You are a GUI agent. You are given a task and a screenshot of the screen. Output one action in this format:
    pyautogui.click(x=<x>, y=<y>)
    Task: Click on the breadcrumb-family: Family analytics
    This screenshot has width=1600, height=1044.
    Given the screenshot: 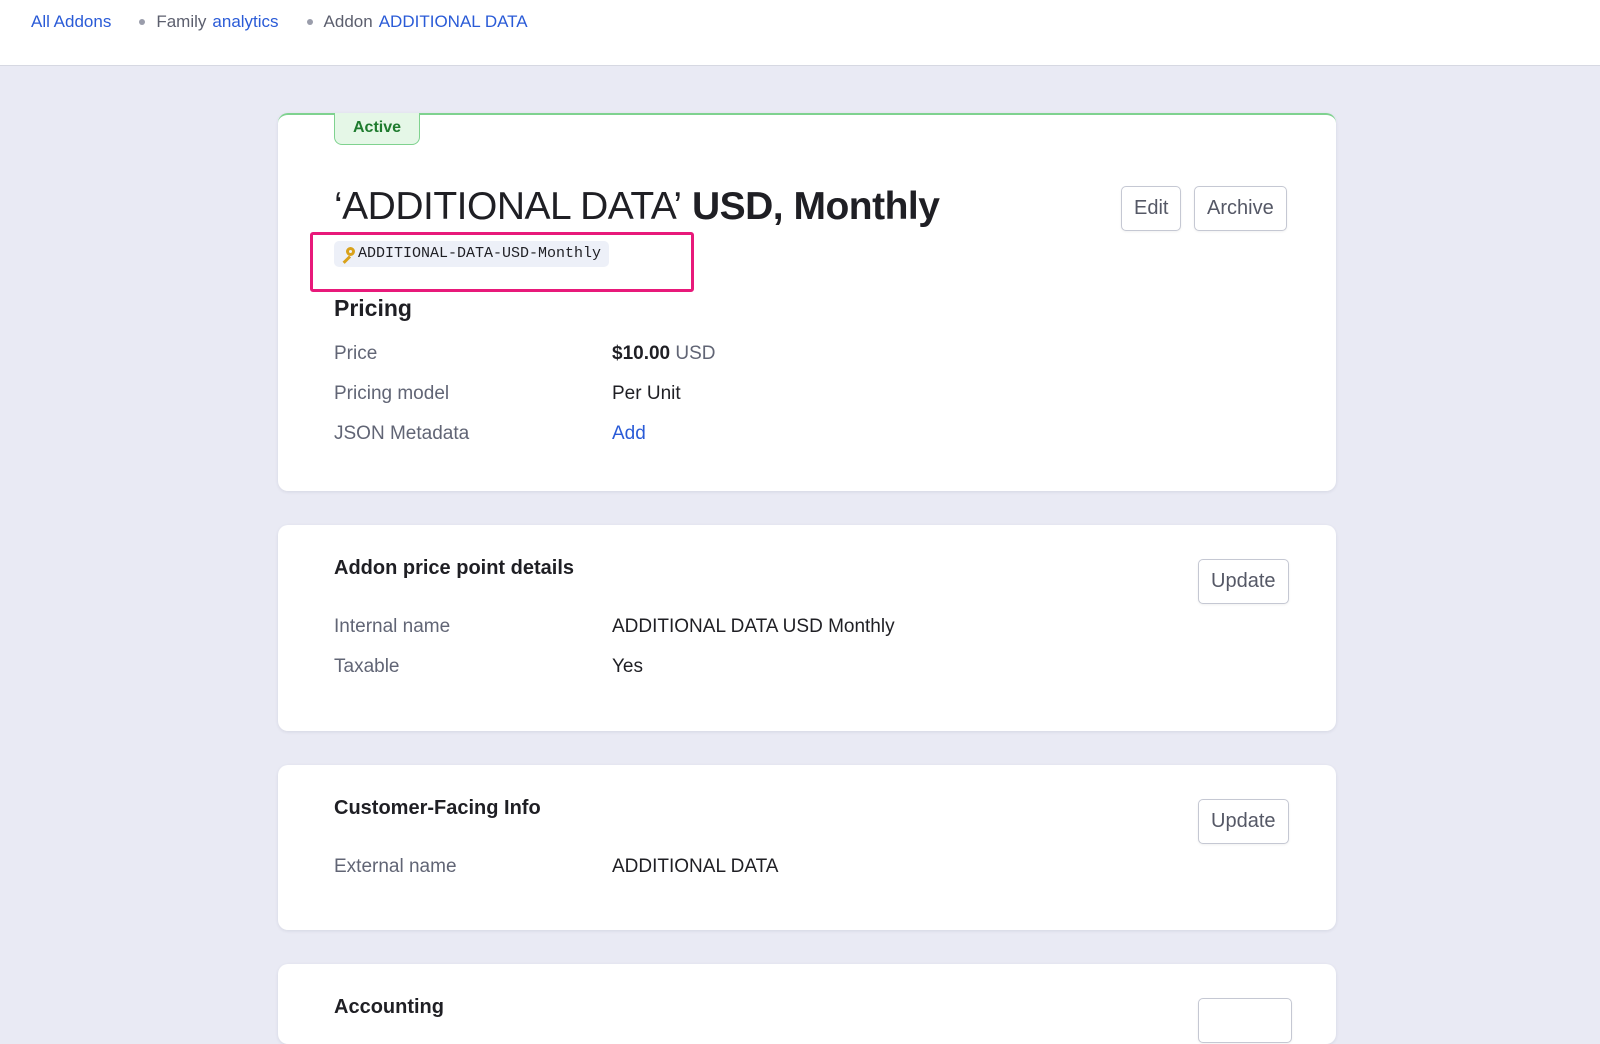 What is the action you would take?
    pyautogui.click(x=195, y=22)
    